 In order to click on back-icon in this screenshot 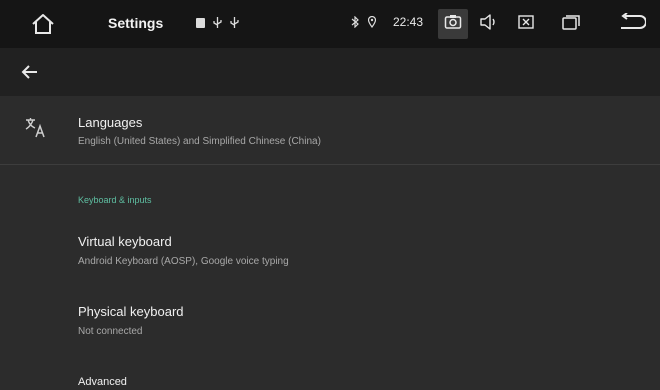, I will do `click(632, 23)`.